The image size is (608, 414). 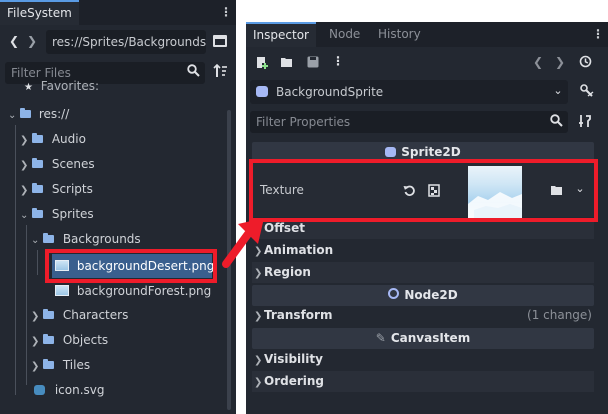 I want to click on tab-inspector: Inspector, so click(x=281, y=34).